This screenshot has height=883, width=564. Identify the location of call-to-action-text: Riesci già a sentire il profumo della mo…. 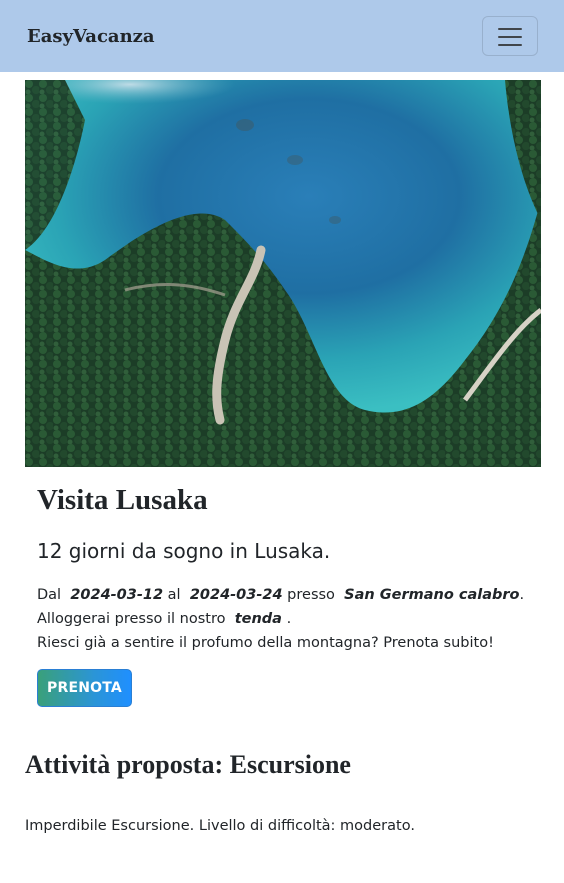
(265, 643).